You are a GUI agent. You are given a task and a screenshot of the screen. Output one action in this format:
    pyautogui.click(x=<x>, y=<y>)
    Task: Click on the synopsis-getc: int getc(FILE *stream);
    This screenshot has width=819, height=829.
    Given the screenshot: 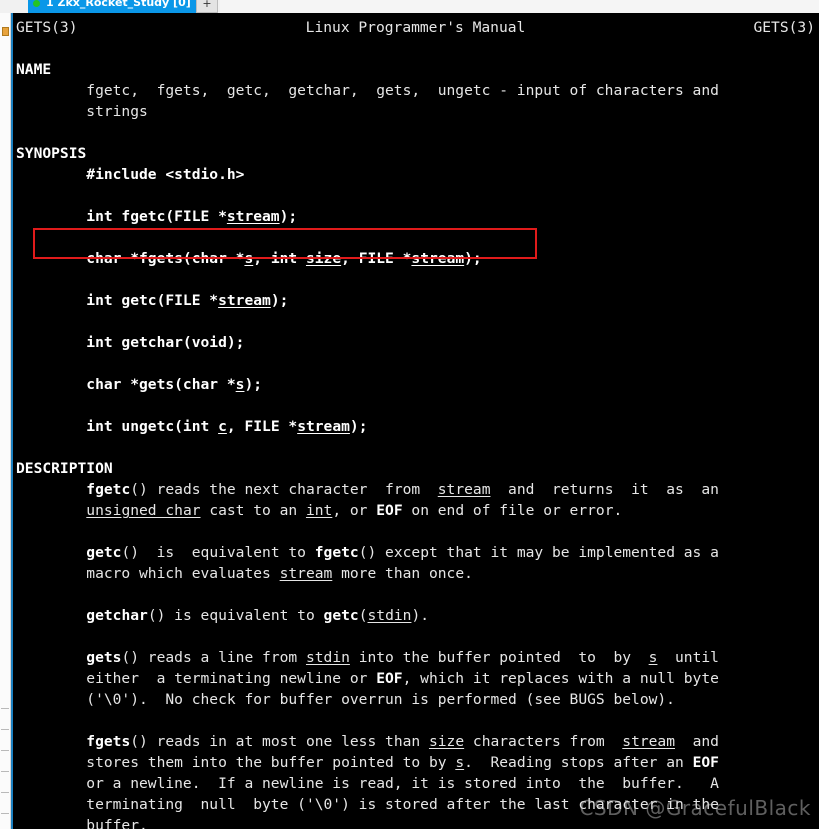 What is the action you would take?
    pyautogui.click(x=152, y=300)
    